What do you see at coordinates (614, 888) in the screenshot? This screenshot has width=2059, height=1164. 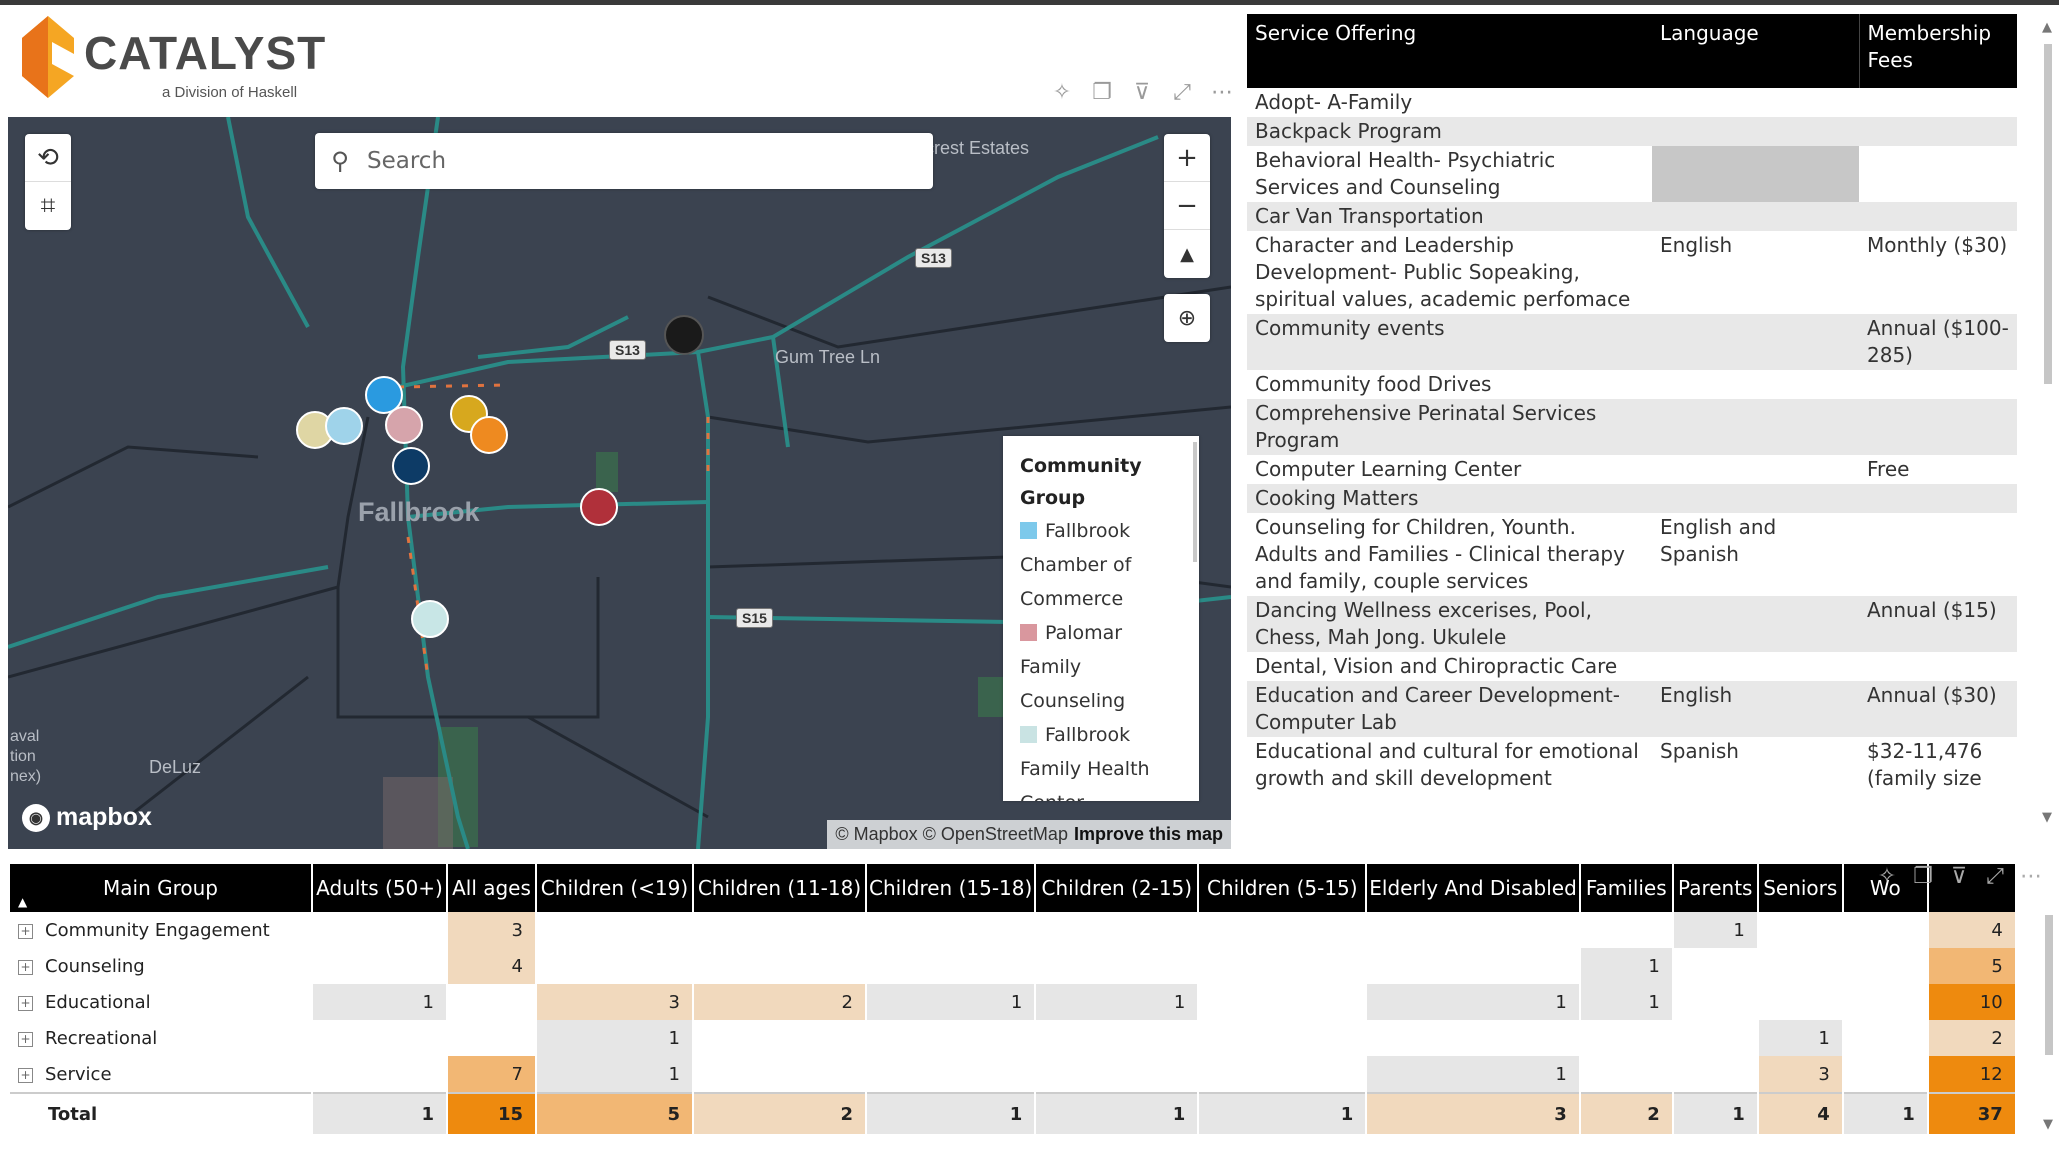 I see `matrix-column-header: Children (<19)` at bounding box center [614, 888].